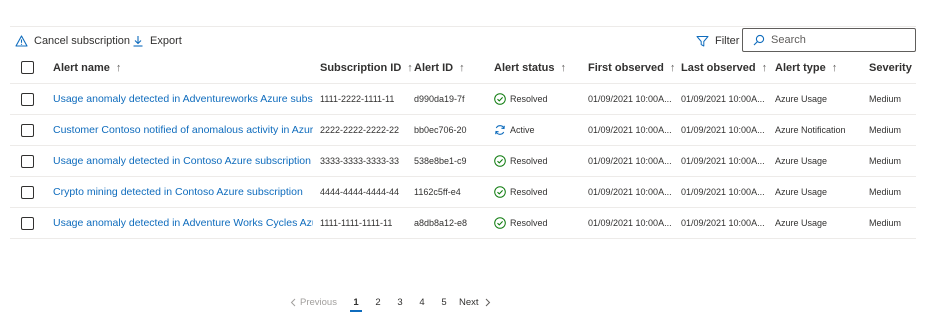 Image resolution: width=935 pixels, height=317 pixels. What do you see at coordinates (634, 67) in the screenshot?
I see `column-header-first-observed: First observed ↑` at bounding box center [634, 67].